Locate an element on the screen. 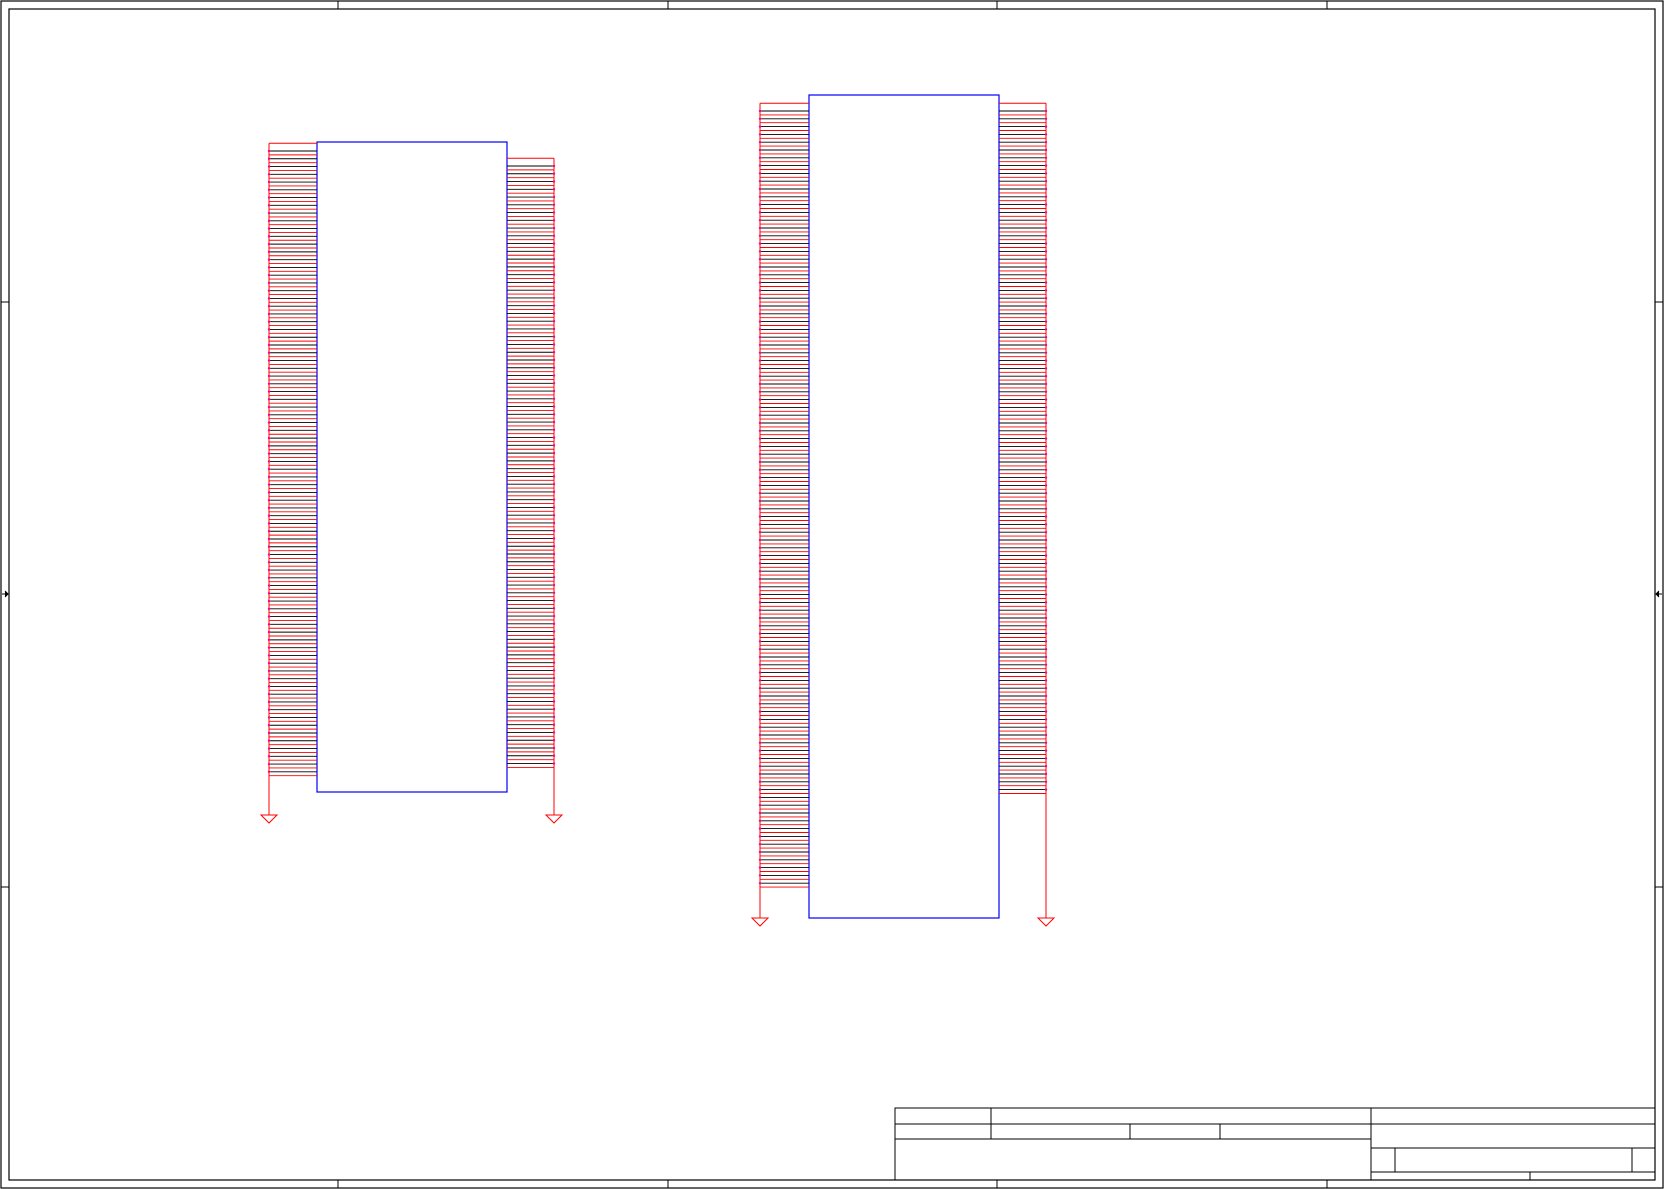 Image resolution: width=1664 pixels, height=1189 pixels. center-arrows is located at coordinates (832, 594).